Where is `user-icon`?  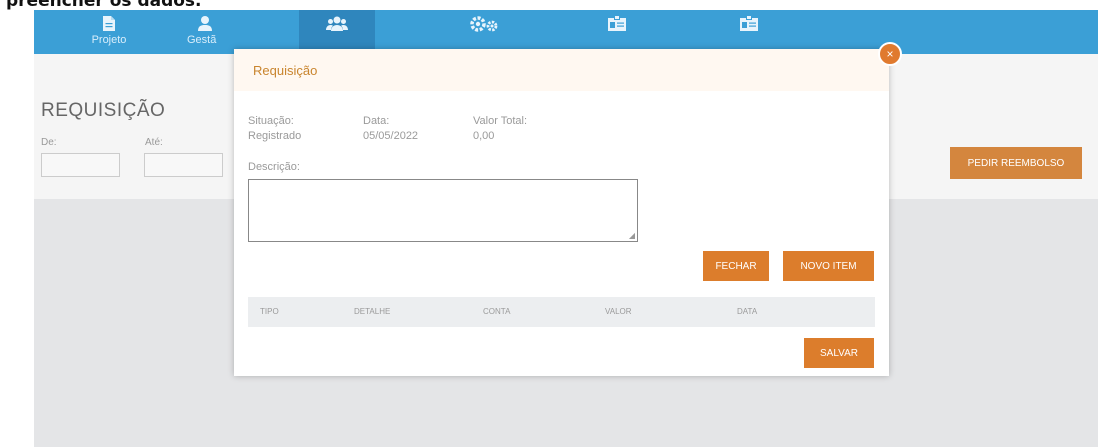 user-icon is located at coordinates (205, 23).